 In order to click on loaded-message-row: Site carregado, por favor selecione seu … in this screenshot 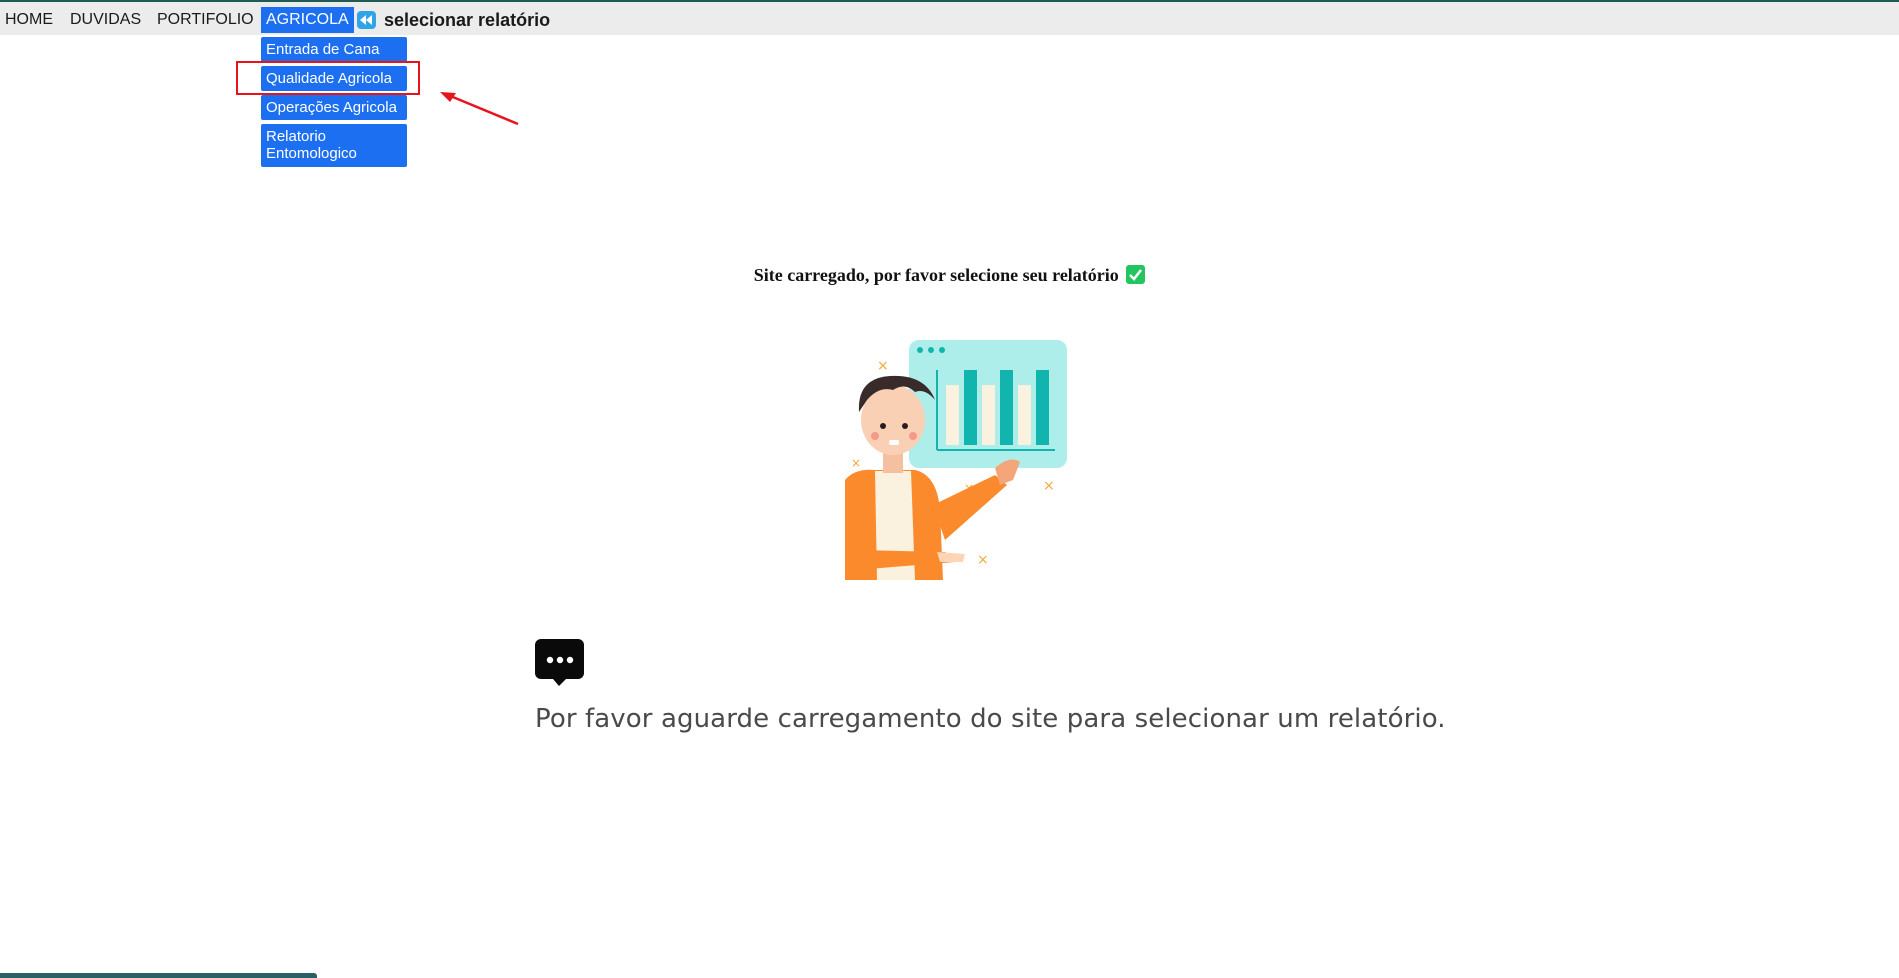, I will do `click(949, 275)`.